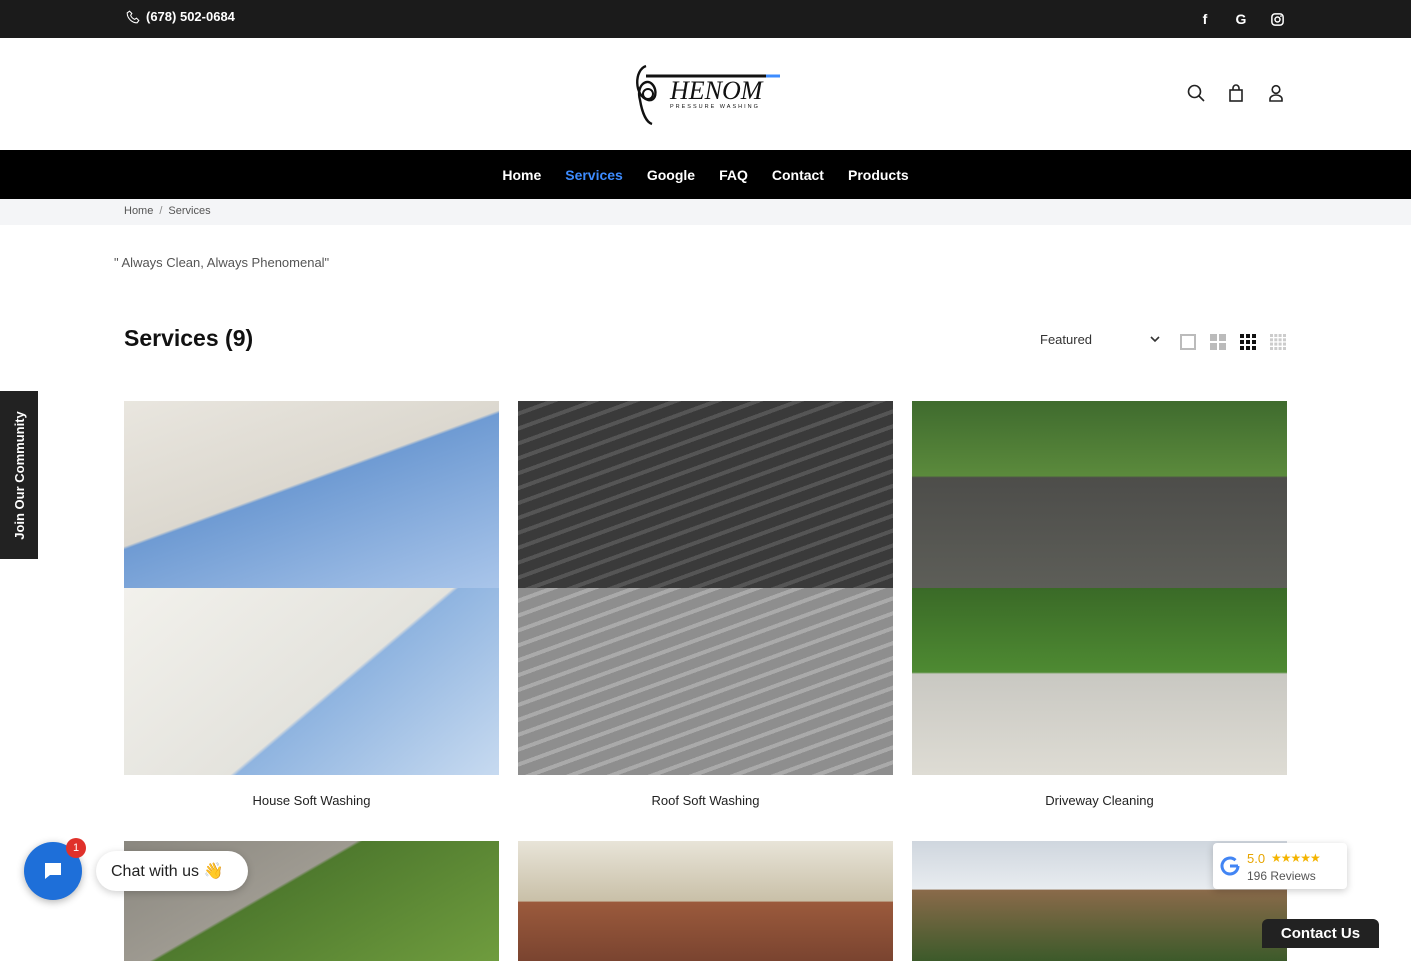 This screenshot has width=1411, height=961. What do you see at coordinates (1277, 19) in the screenshot?
I see `instagram-icon` at bounding box center [1277, 19].